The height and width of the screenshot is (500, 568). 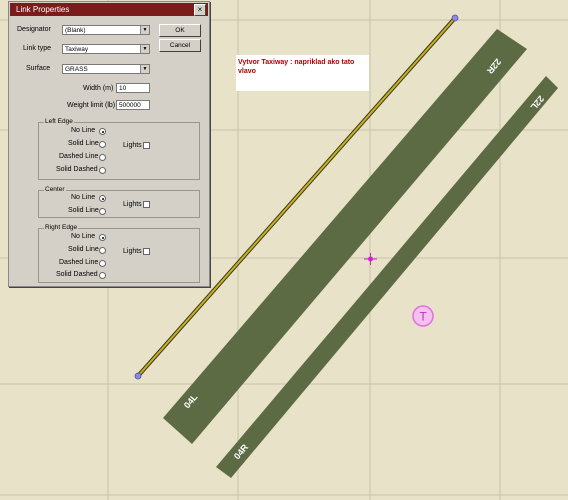 I want to click on left-edge-option-label: Solid Line, so click(x=83, y=143).